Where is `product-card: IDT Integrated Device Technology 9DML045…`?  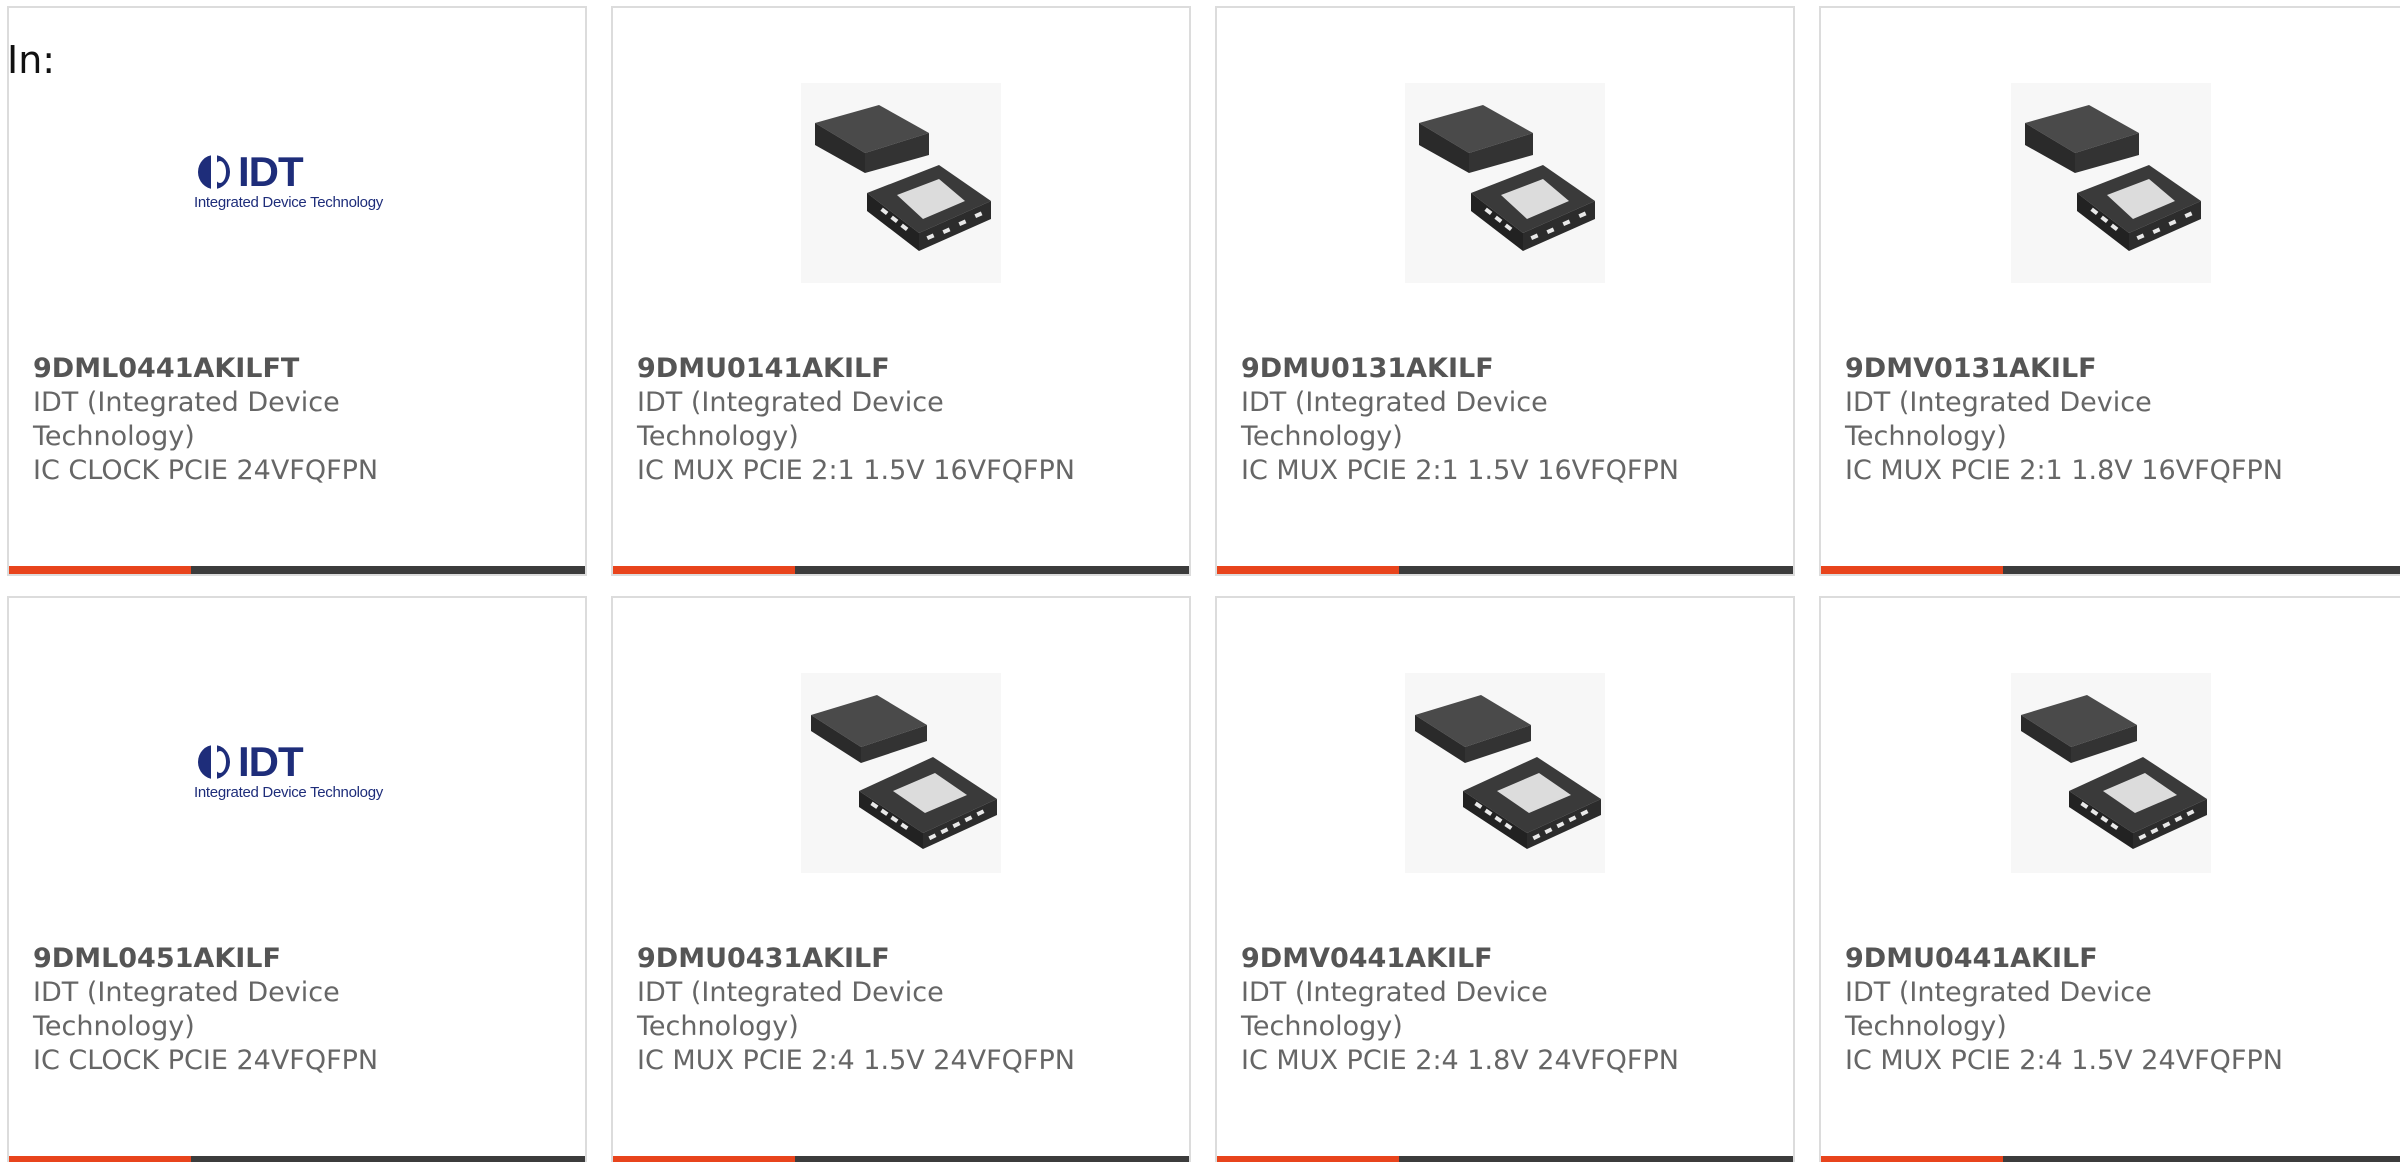
product-card: IDT Integrated Device Technology 9DML045… is located at coordinates (297, 879).